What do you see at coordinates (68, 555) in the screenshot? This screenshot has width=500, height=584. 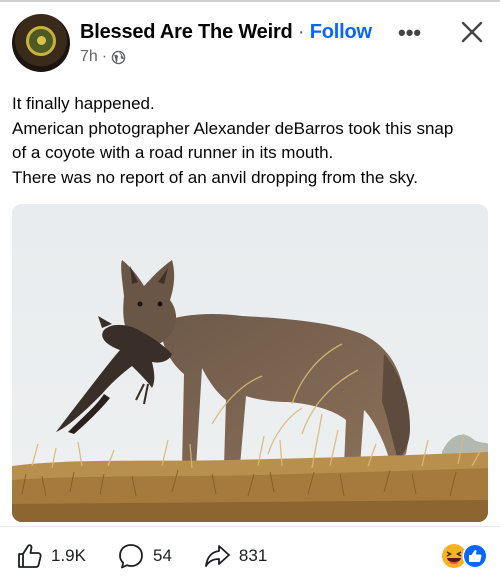 I see `like-count: 1.9K` at bounding box center [68, 555].